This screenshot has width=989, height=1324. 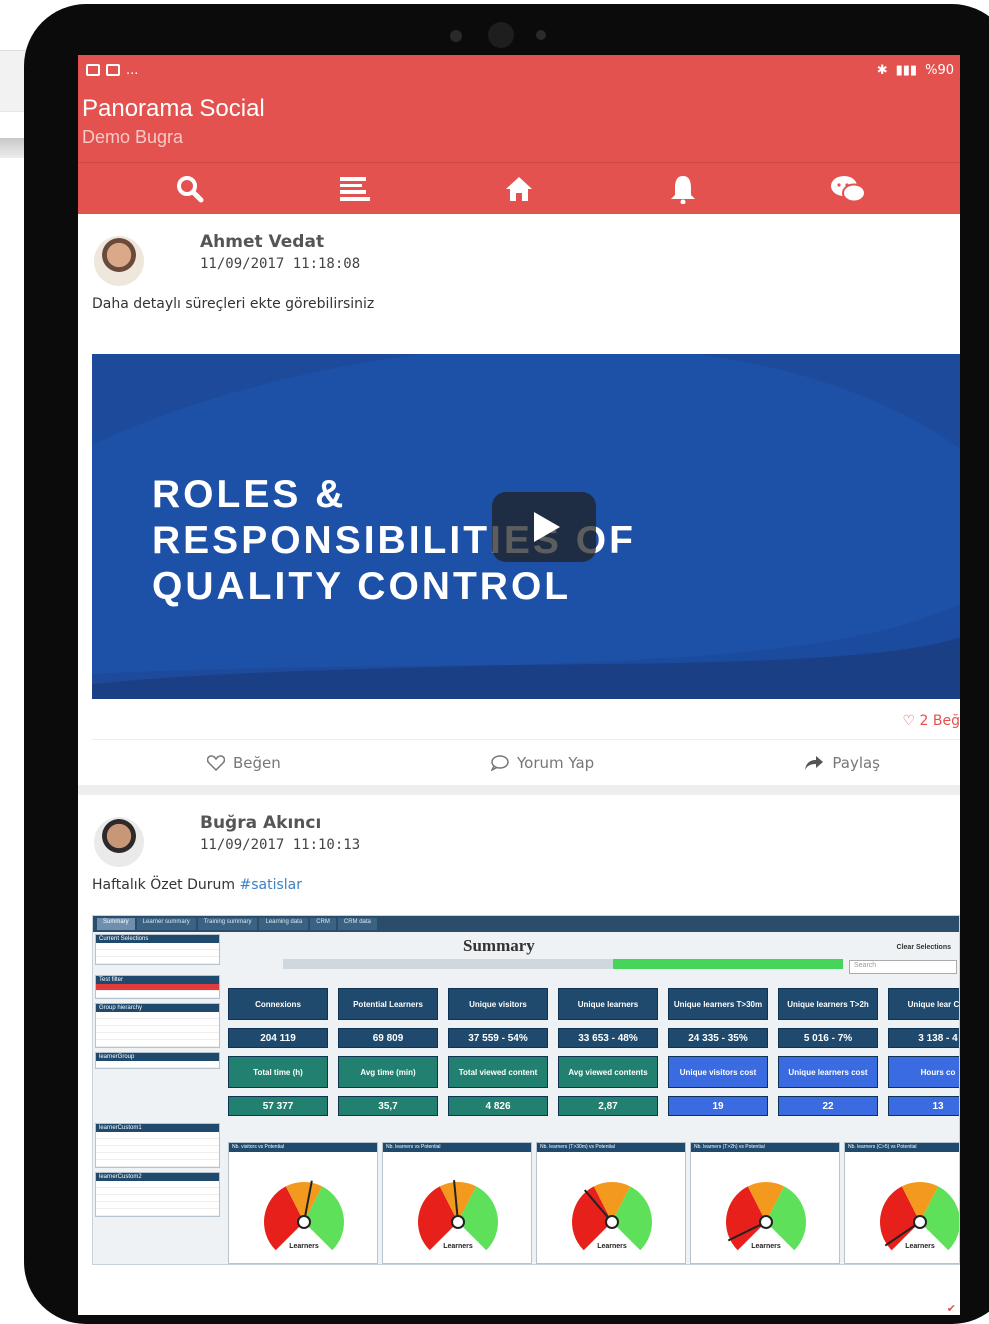 What do you see at coordinates (278, 1106) in the screenshot?
I see `kpi-value: 57 377` at bounding box center [278, 1106].